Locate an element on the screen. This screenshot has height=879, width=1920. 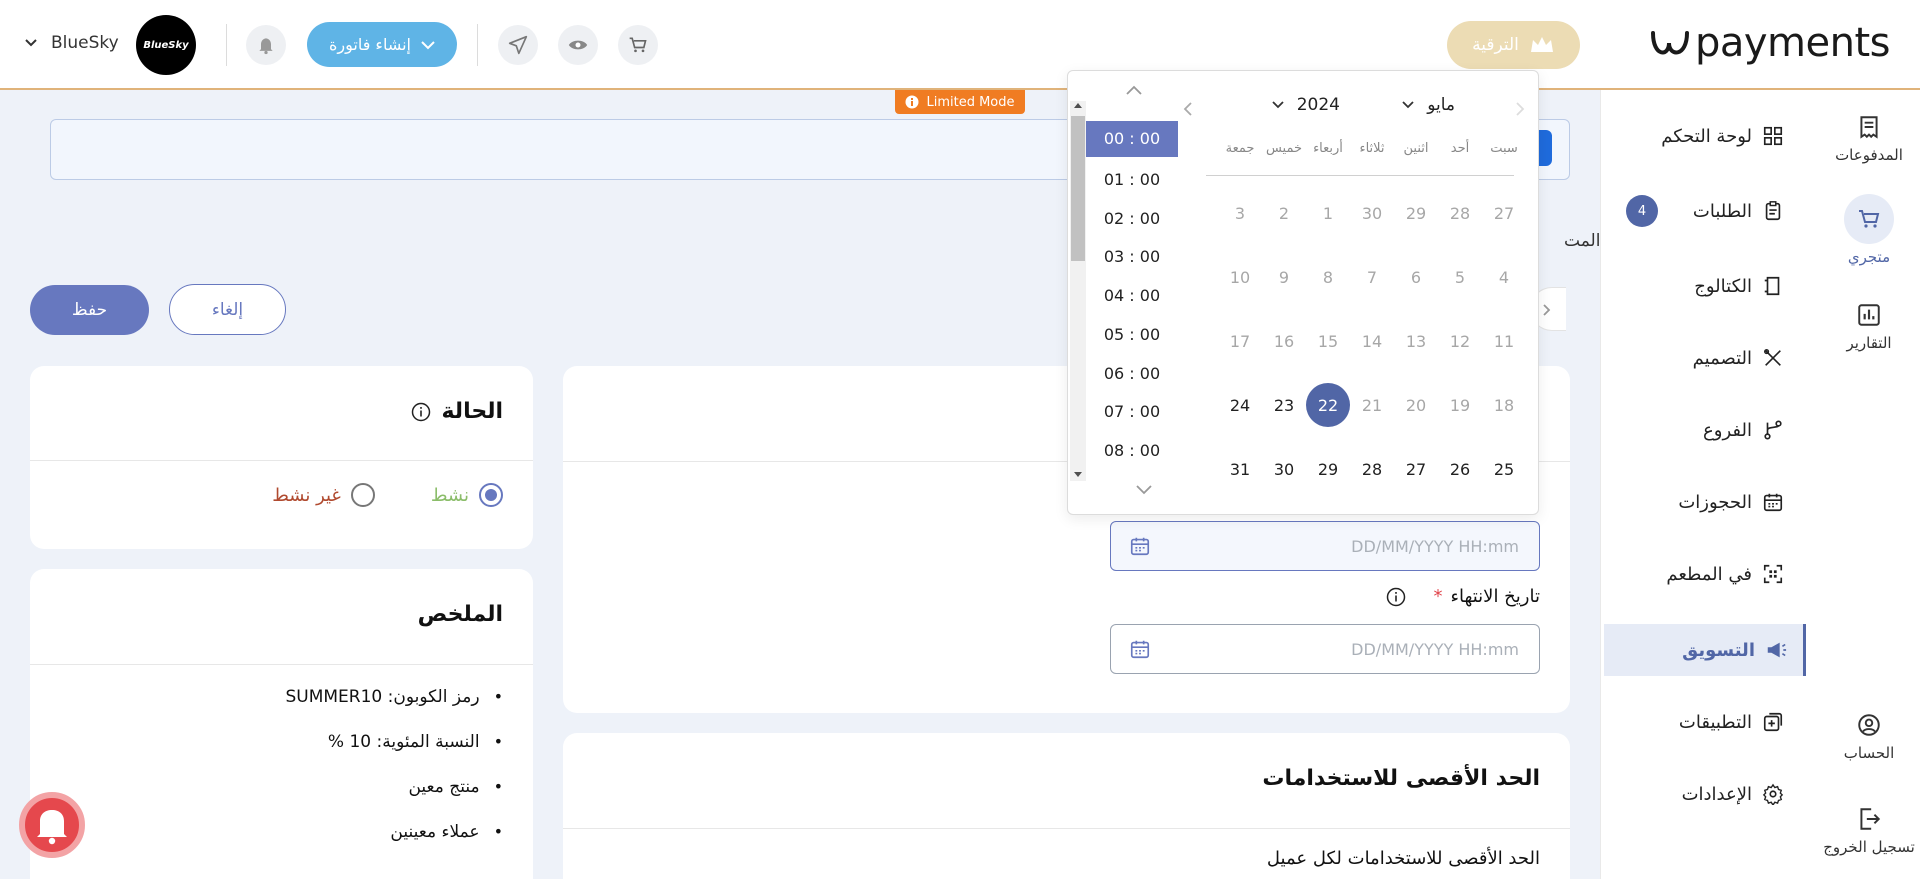
scroll-down-icon is located at coordinates (1078, 475).